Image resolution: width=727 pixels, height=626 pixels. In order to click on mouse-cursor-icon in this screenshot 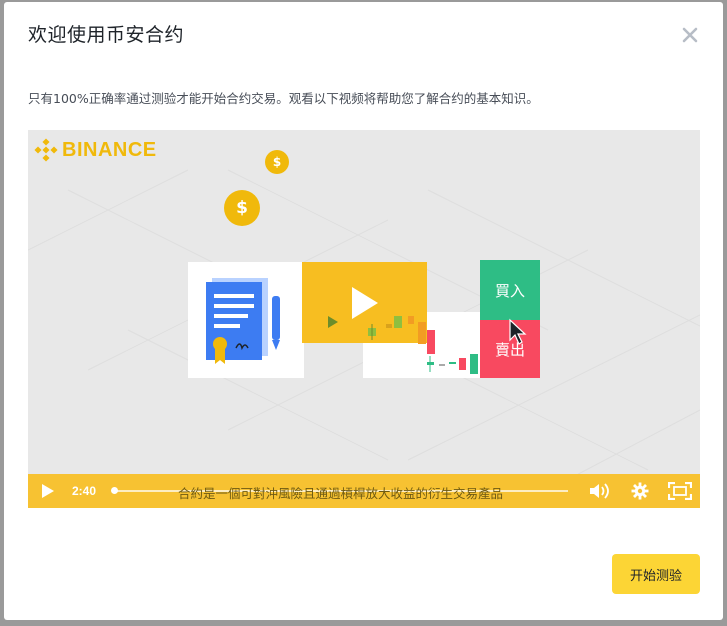, I will do `click(518, 331)`.